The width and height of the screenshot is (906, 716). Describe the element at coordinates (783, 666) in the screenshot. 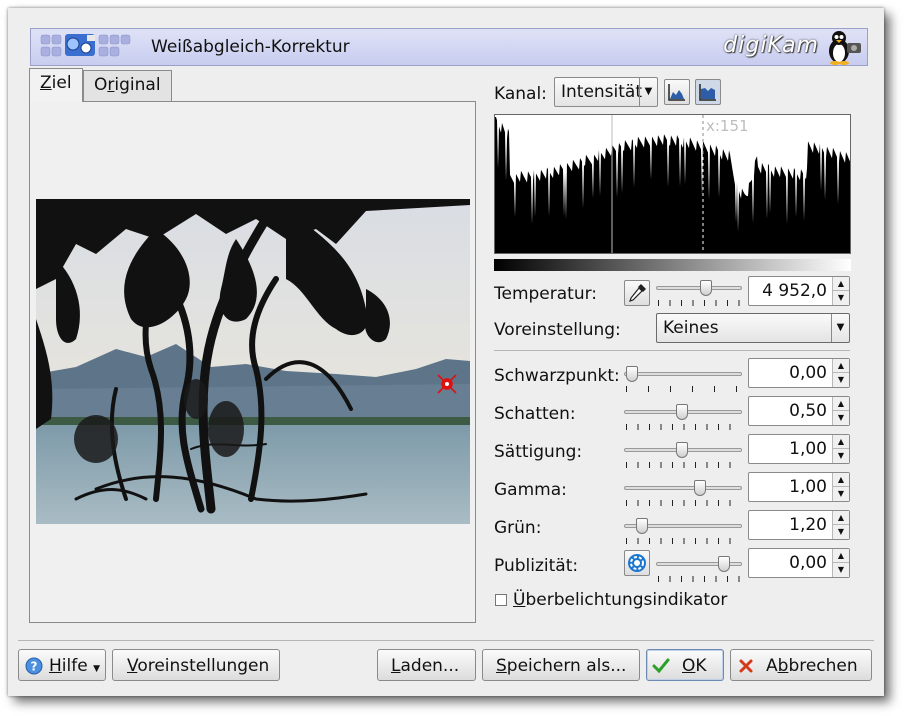

I see `cancel-mnemonic: b` at that location.